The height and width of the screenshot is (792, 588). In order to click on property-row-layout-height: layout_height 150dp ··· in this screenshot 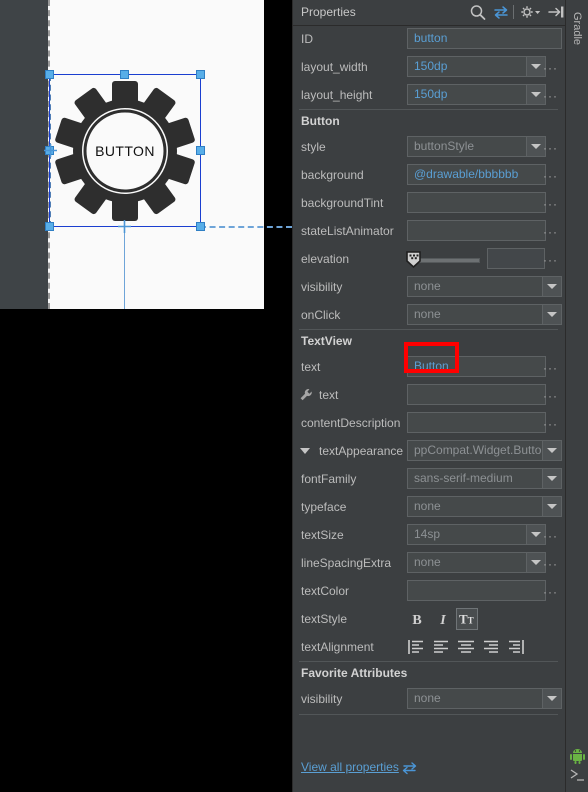, I will do `click(429, 95)`.